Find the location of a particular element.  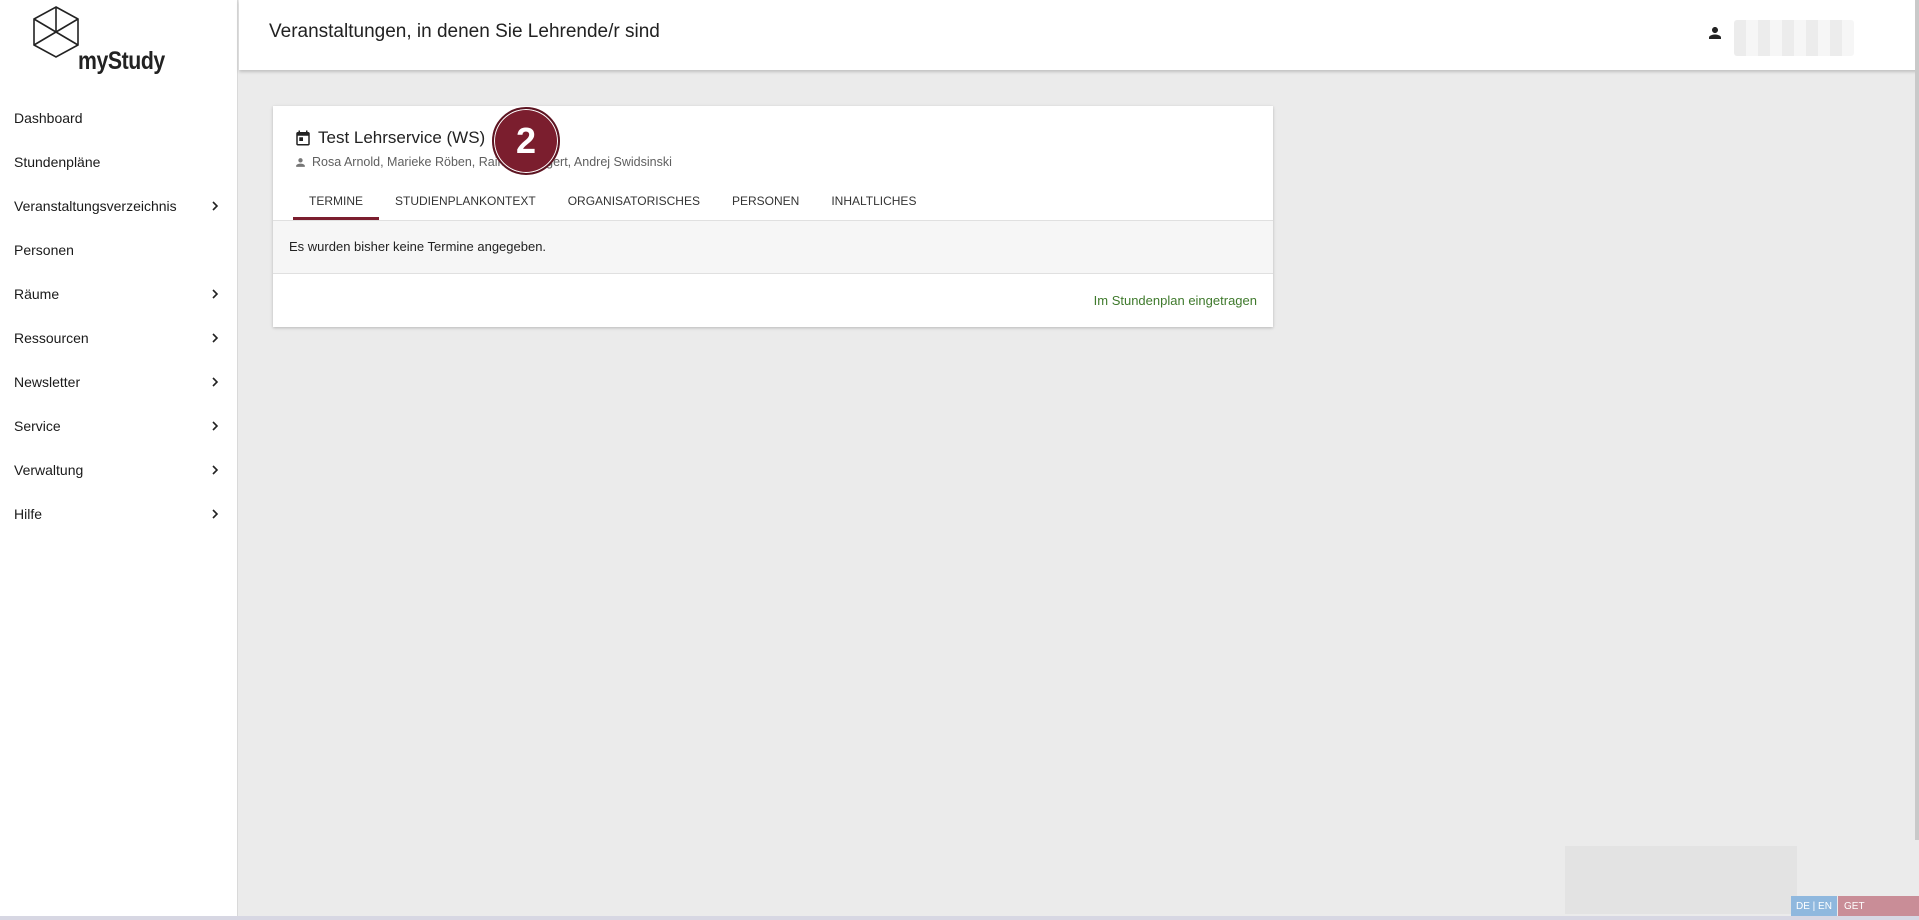

sidebar-item-newsletter: Newsletter is located at coordinates (119, 382).